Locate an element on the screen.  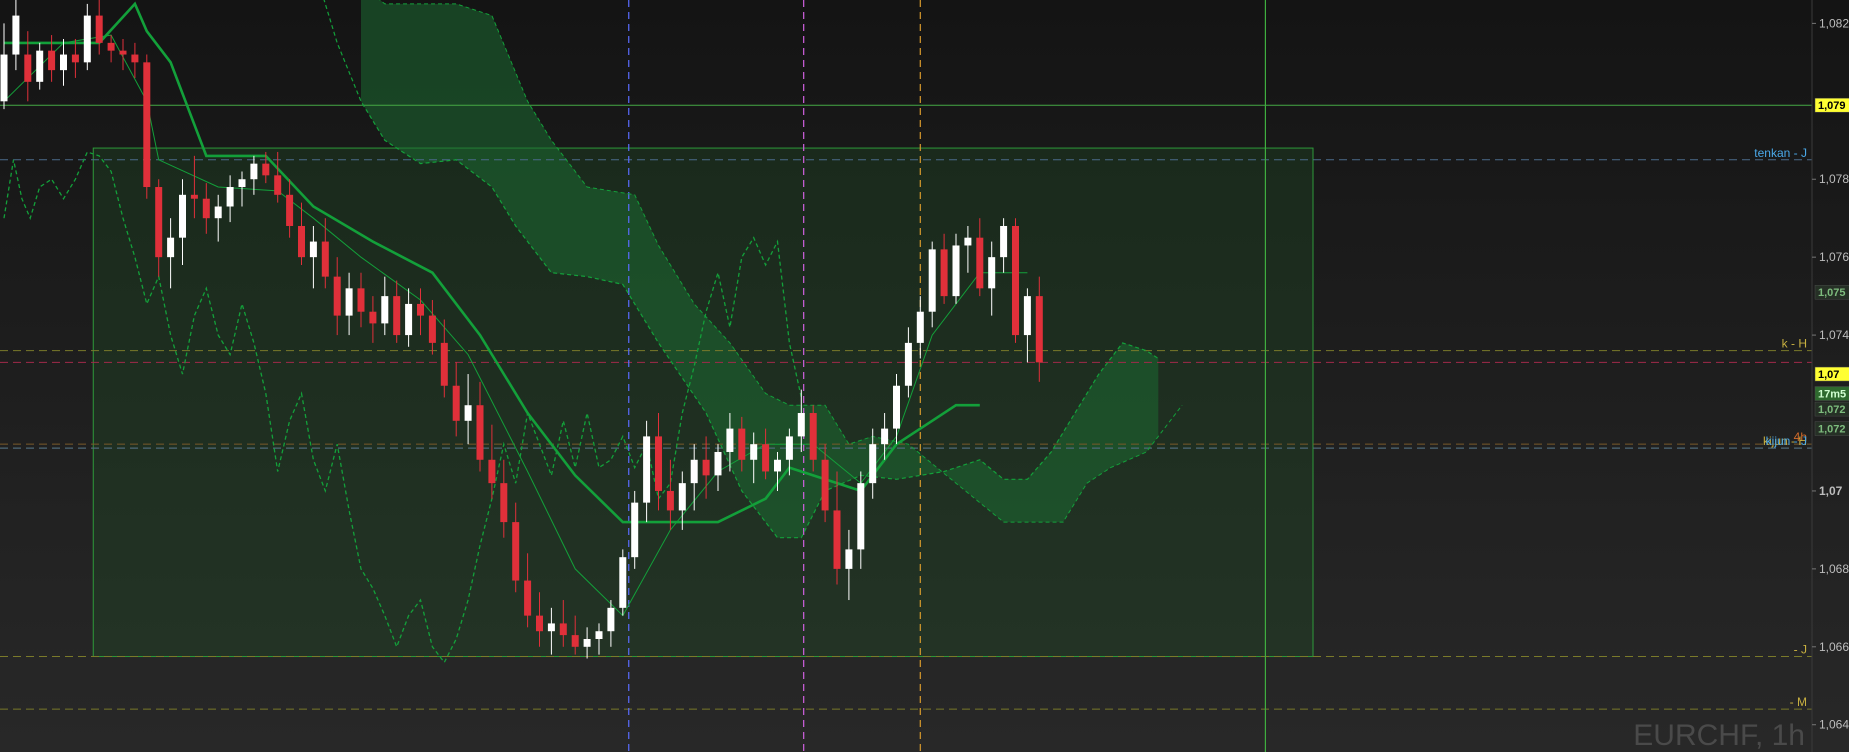
price-tag-label: 1,075 is located at coordinates (1832, 293).